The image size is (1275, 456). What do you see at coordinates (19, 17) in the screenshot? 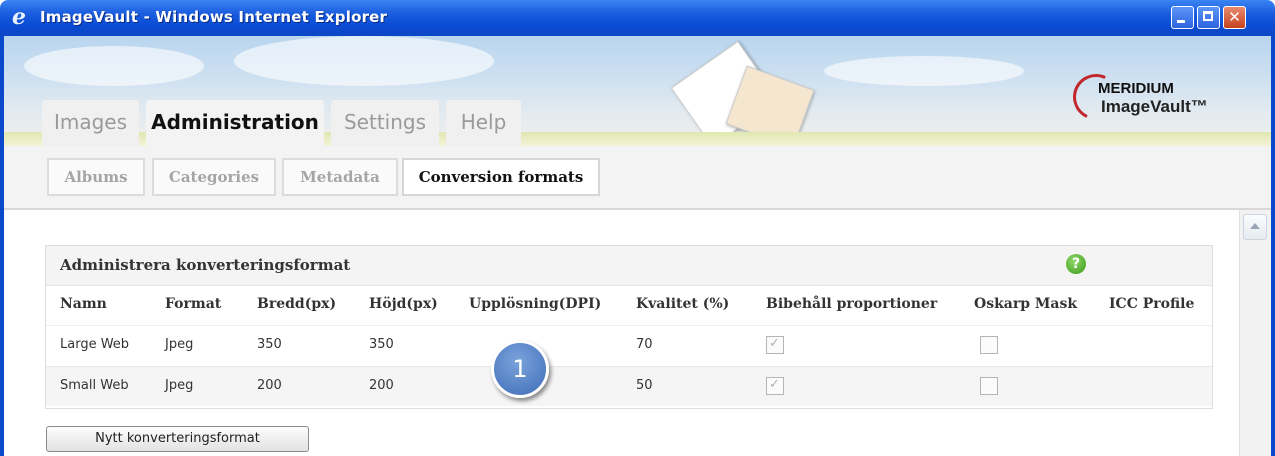
I see `internet-explorer-icon: e` at bounding box center [19, 17].